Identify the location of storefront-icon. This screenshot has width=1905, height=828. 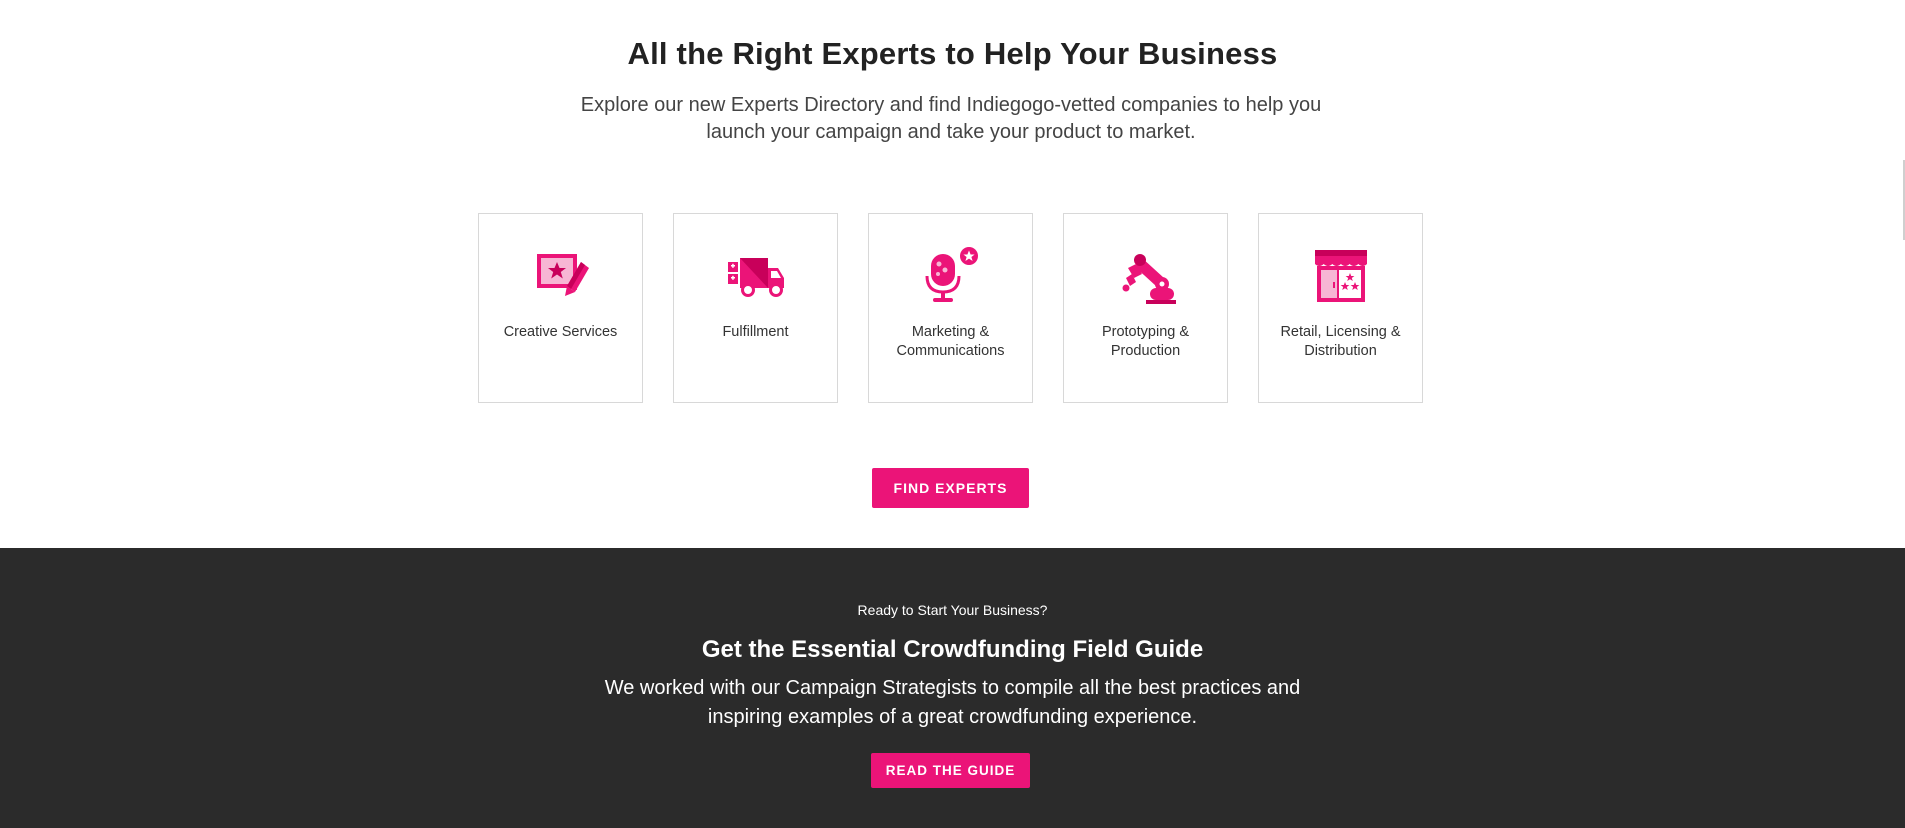
(1341, 276).